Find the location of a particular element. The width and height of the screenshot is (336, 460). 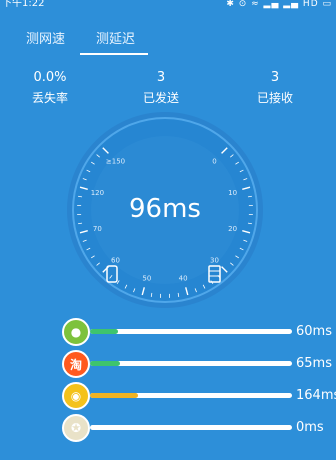

weibo-icon: ◉ is located at coordinates (76, 396).